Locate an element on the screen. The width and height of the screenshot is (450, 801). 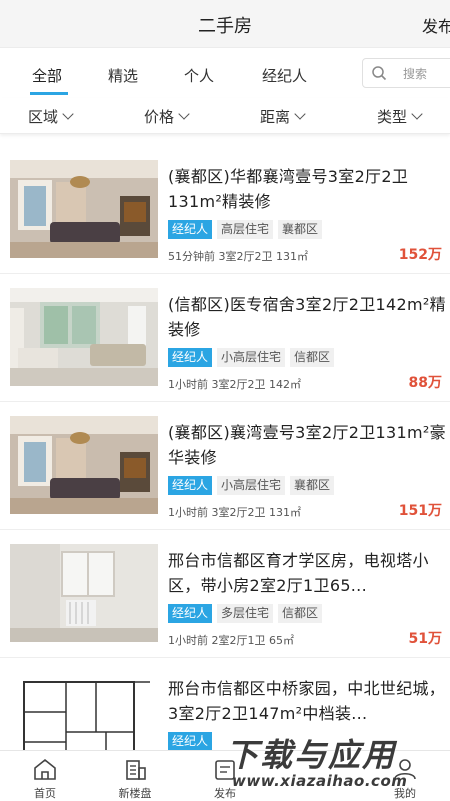
nav-home: 首页 is located at coordinates (45, 776).